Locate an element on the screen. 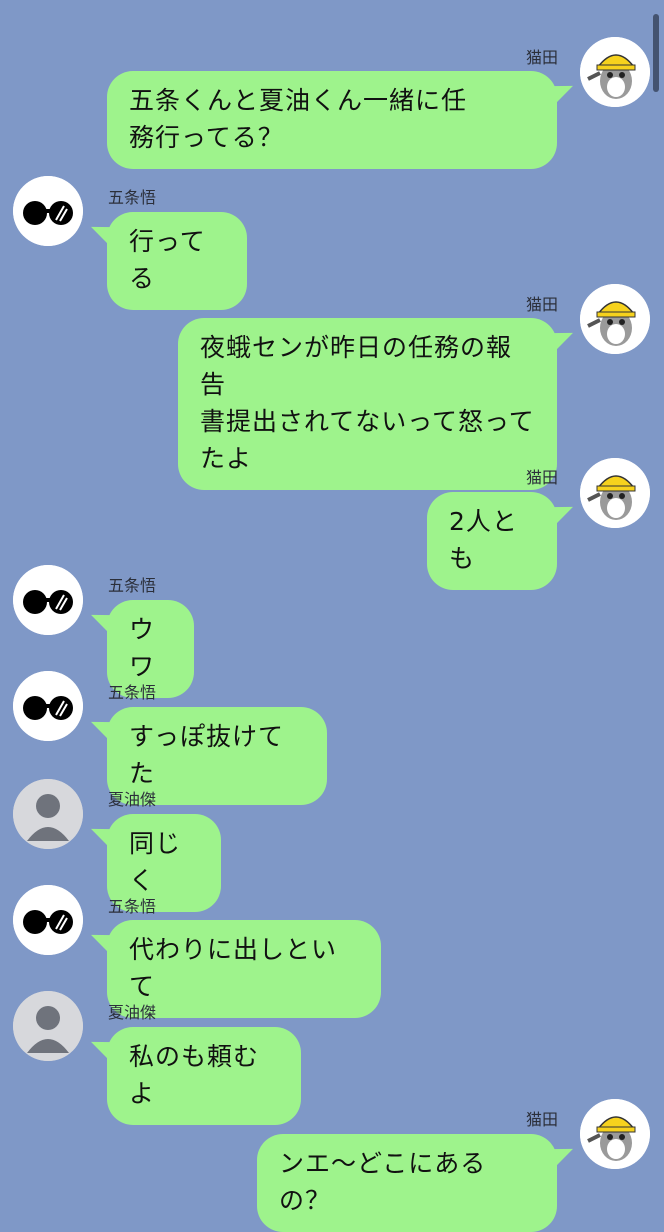  message-bubble: 五条くんと夏油くん一緒に任 務行ってる？ is located at coordinates (332, 120).